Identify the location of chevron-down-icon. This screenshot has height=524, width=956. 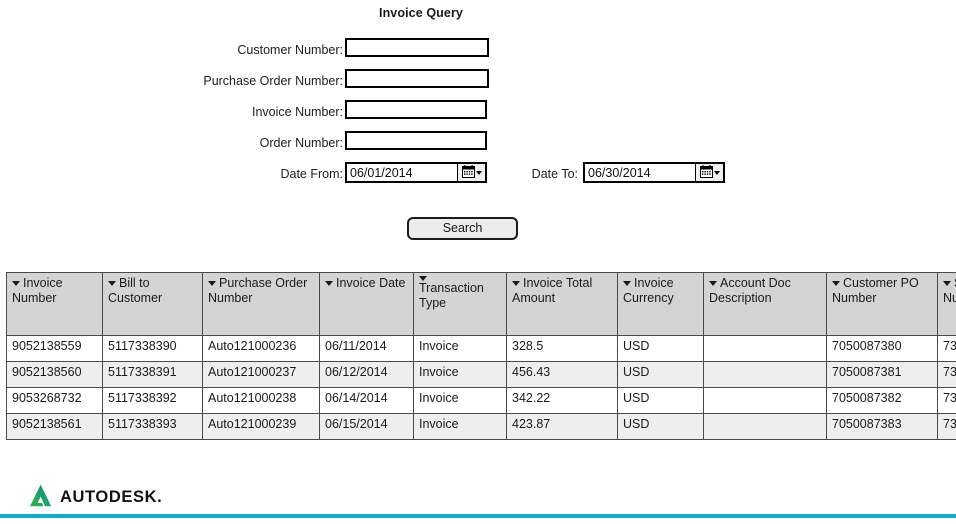
(716, 172).